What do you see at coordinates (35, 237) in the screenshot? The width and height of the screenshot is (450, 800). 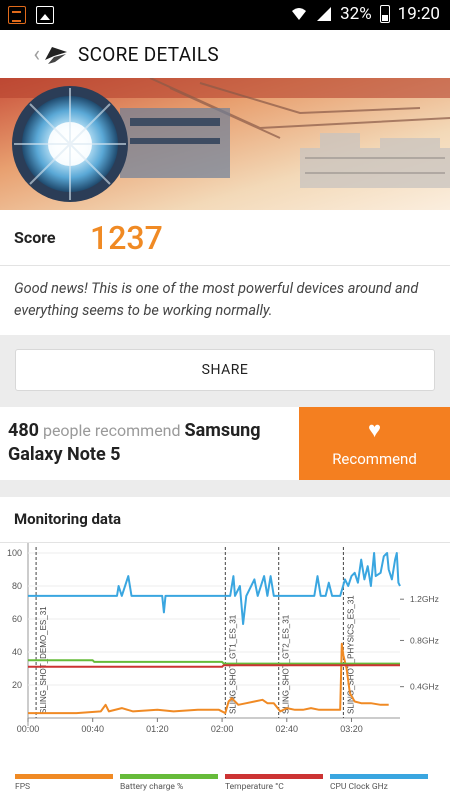 I see `score-label: Score` at bounding box center [35, 237].